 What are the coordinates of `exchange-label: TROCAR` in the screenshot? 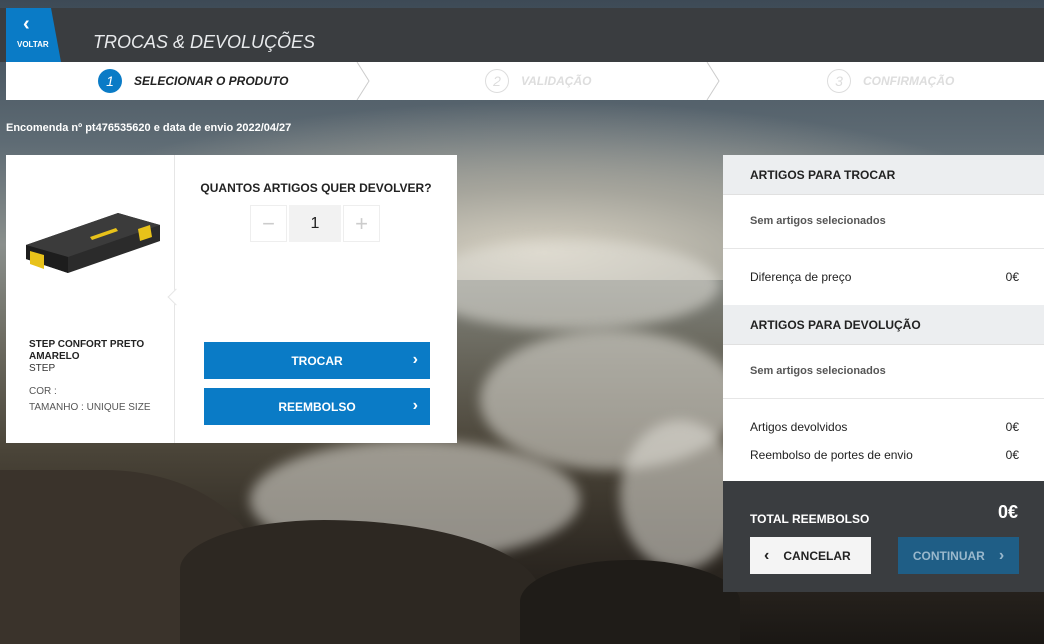 It's located at (317, 360).